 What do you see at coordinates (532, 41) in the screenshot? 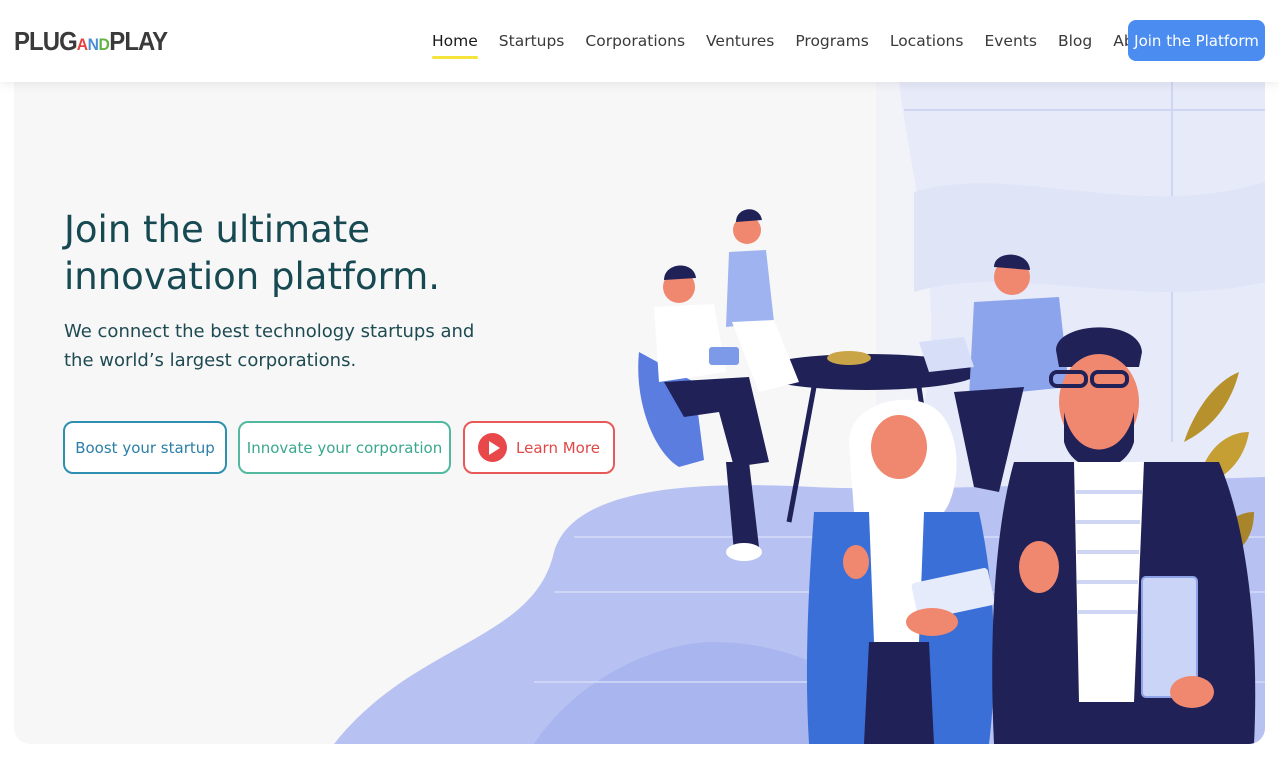
I see `nav-item-startups: Startups` at bounding box center [532, 41].